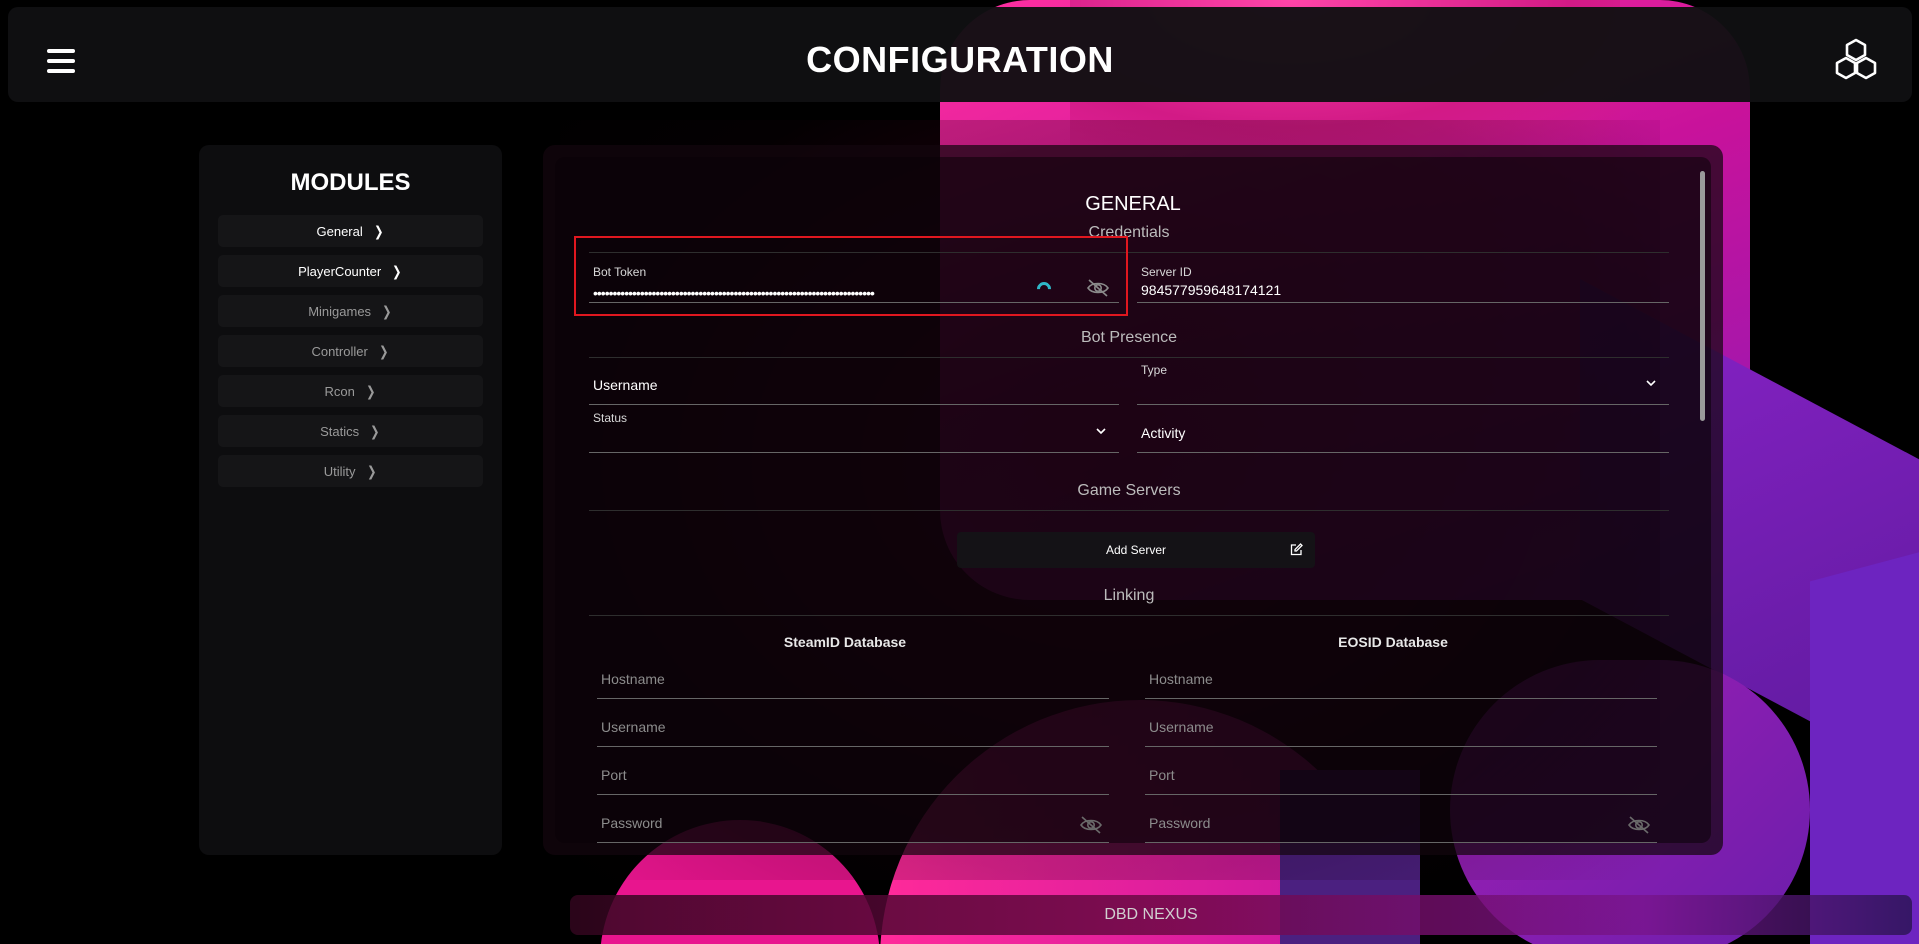  Describe the element at coordinates (620, 272) in the screenshot. I see `bot-token-label: Bot Token` at that location.